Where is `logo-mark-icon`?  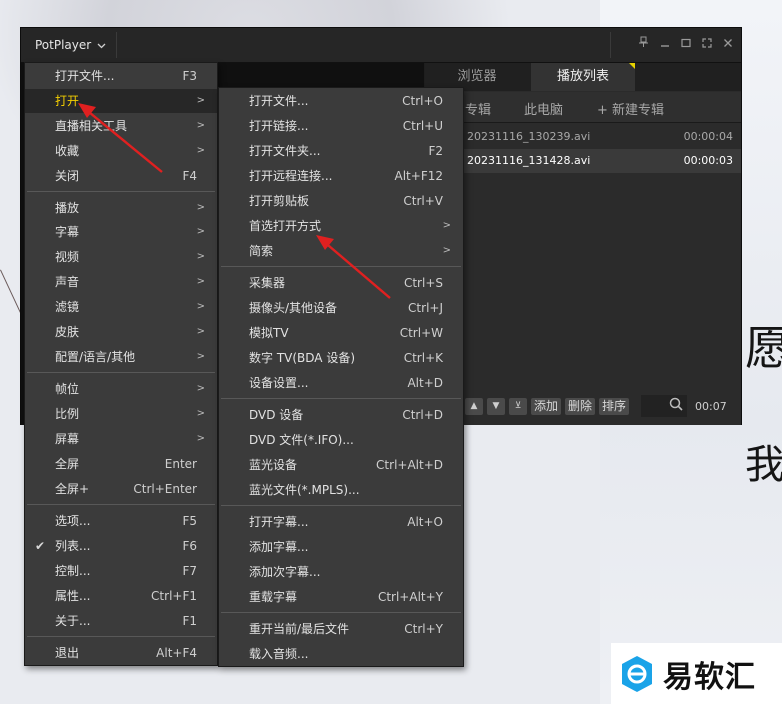
logo-mark-icon is located at coordinates (637, 673).